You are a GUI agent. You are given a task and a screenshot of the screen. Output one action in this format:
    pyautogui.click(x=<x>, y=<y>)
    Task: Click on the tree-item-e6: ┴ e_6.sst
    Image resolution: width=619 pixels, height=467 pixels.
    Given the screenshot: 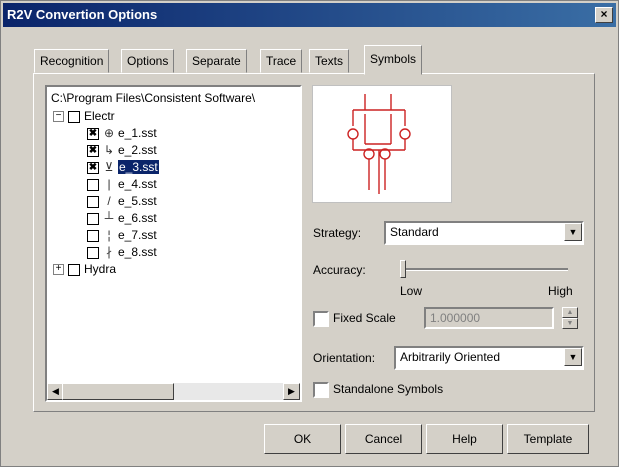 What is the action you would take?
    pyautogui.click(x=122, y=218)
    